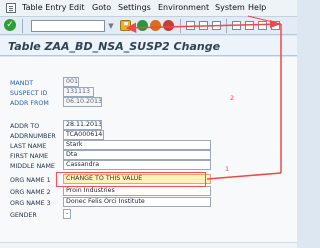 This screenshot has width=320, height=248. Describe the element at coordinates (111, 26) in the screenshot. I see `command-dropdown-icon: ▼` at that location.